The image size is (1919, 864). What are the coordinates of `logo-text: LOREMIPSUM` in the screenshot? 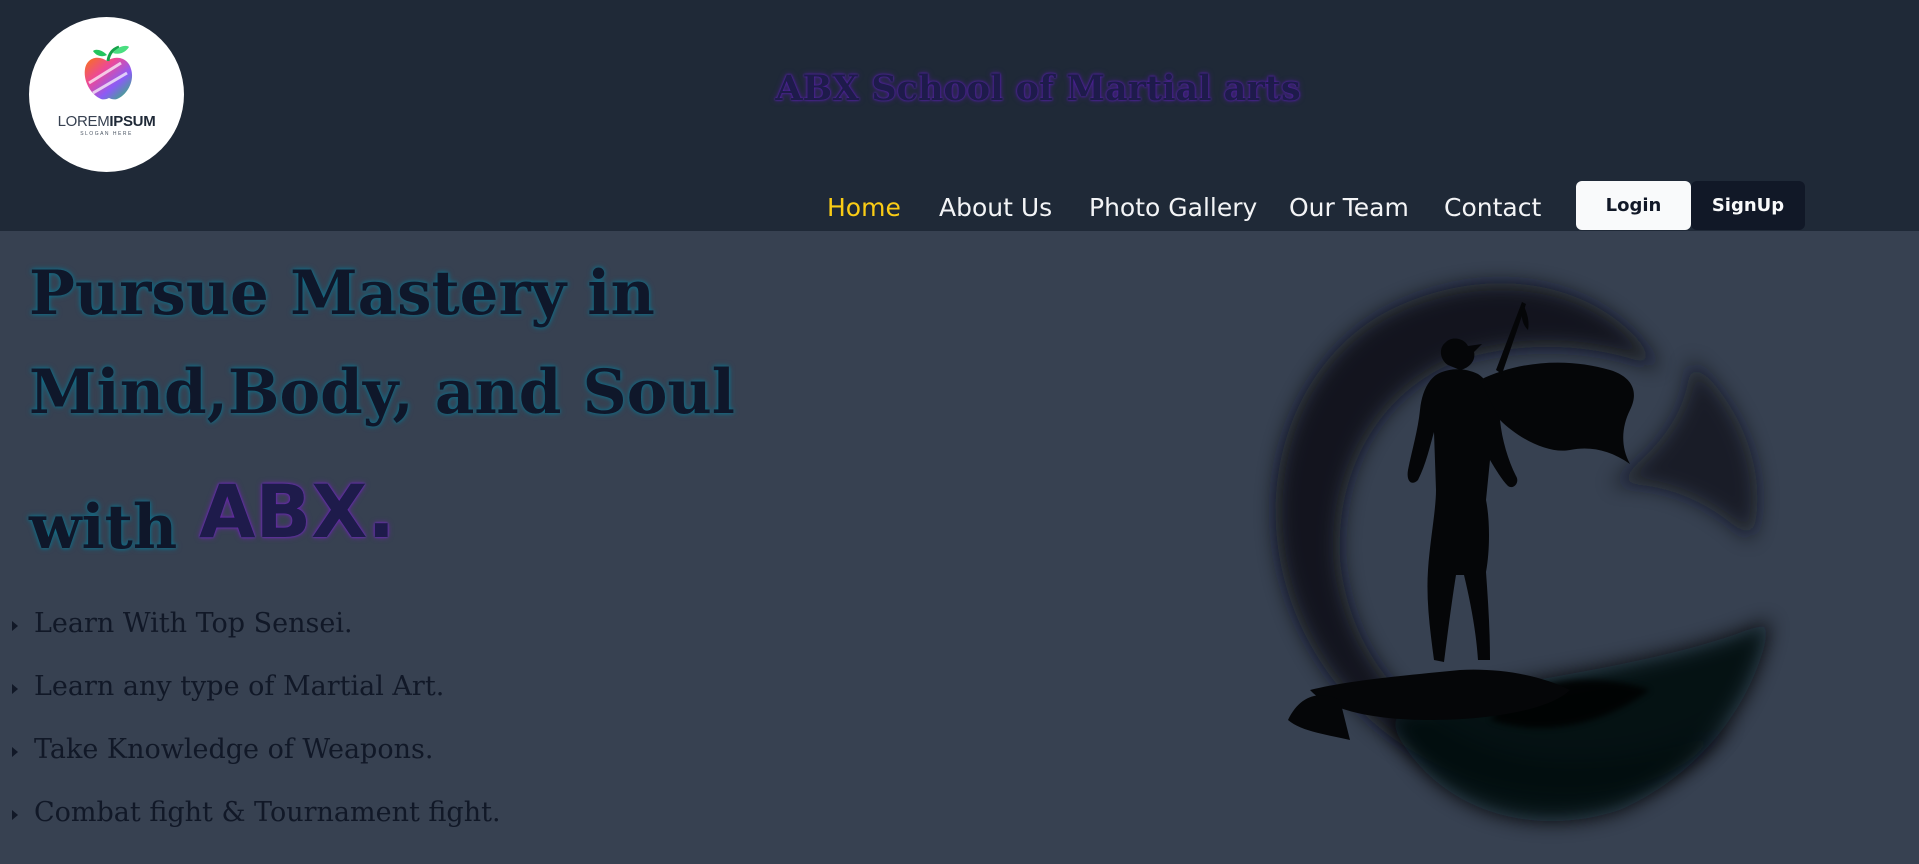 It's located at (106, 121).